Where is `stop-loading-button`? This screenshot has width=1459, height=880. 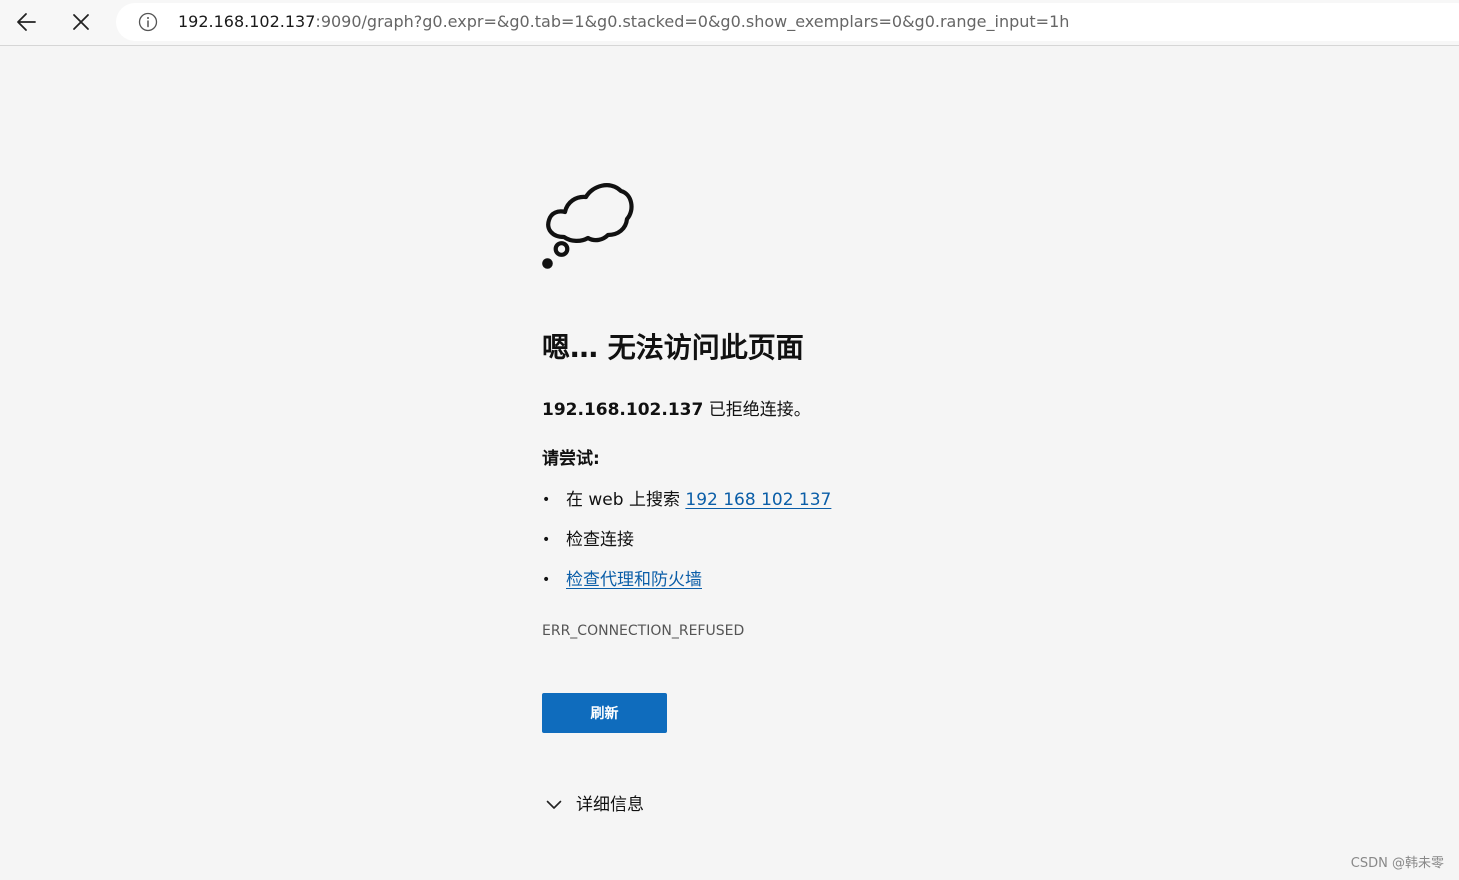
stop-loading-button is located at coordinates (81, 22).